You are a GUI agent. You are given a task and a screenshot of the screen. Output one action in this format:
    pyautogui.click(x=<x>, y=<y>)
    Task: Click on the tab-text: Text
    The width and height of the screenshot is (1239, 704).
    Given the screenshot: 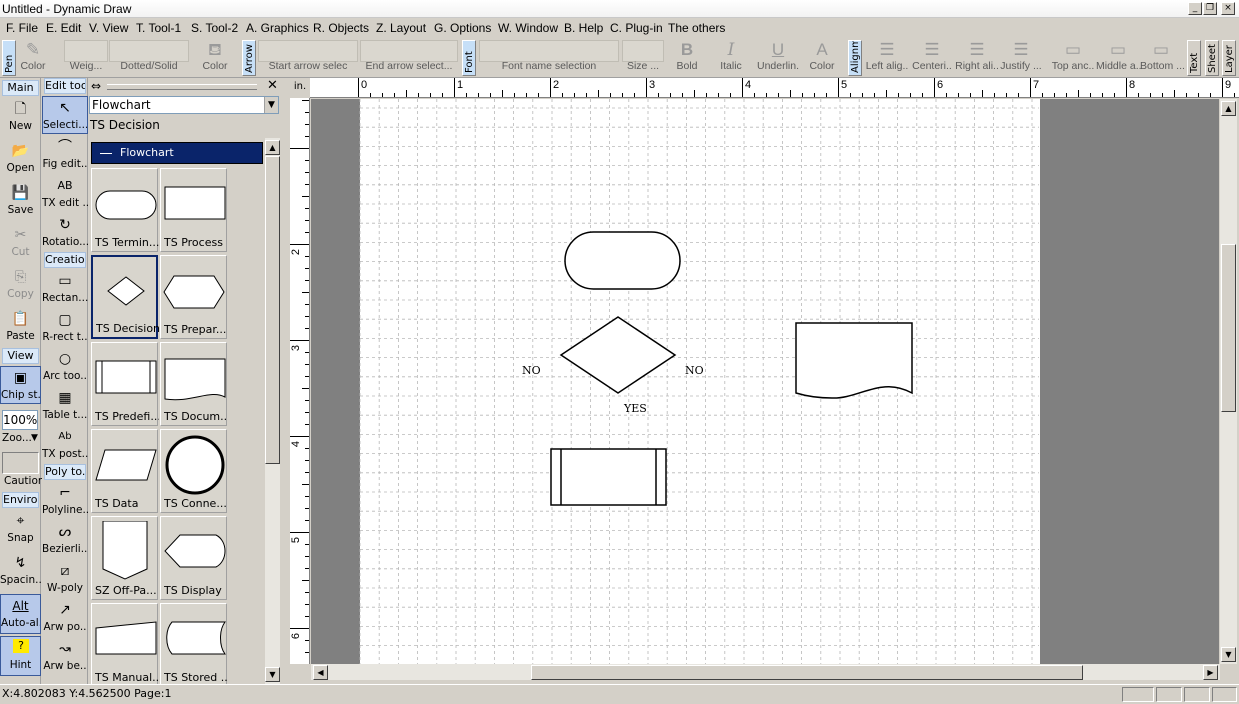 What is the action you would take?
    pyautogui.click(x=1194, y=58)
    